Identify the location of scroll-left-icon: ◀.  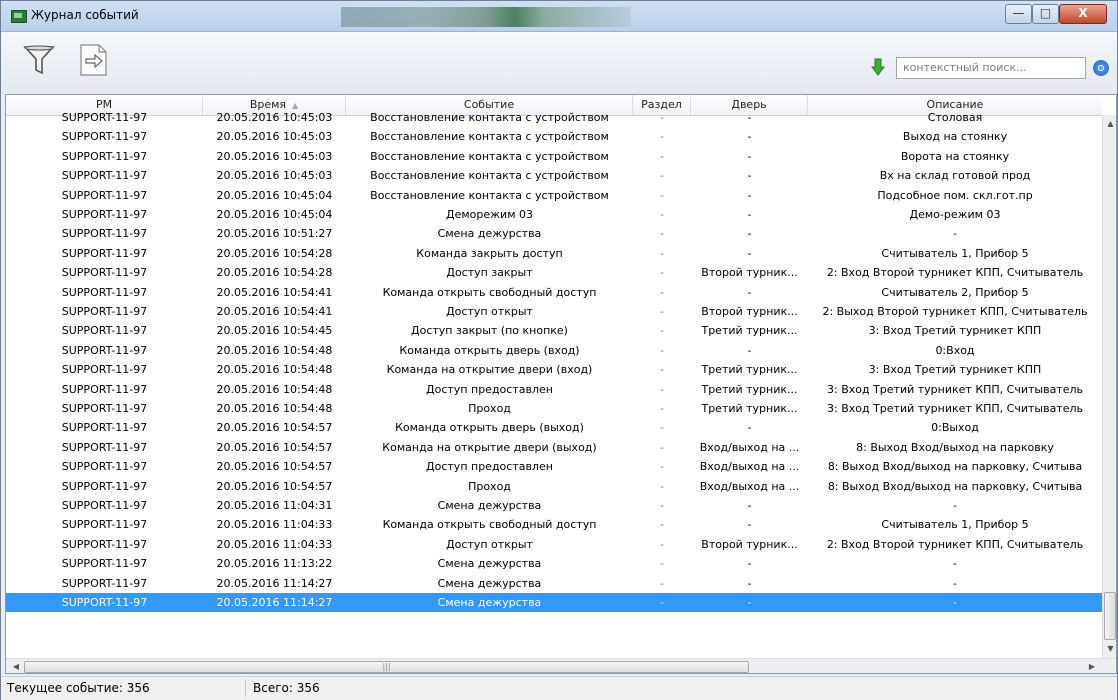
(16, 667).